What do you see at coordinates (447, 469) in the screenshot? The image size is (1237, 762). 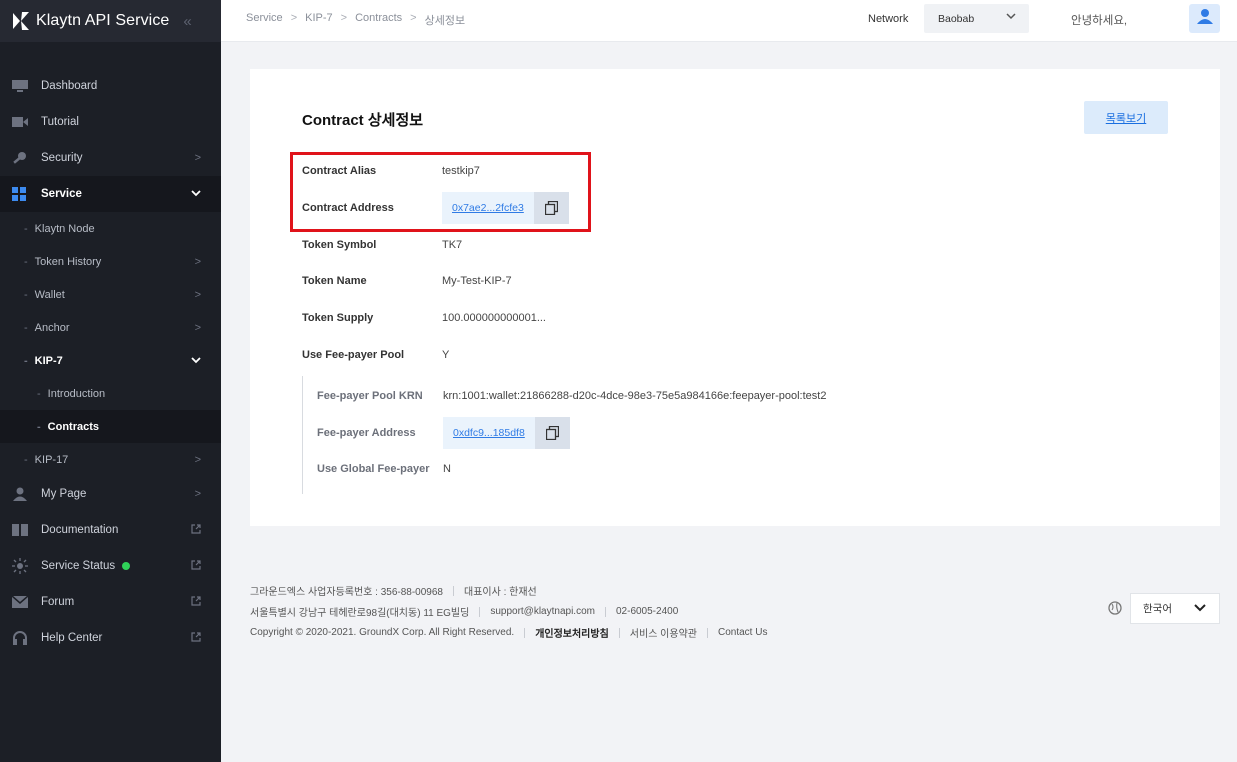 I see `field-value: N` at bounding box center [447, 469].